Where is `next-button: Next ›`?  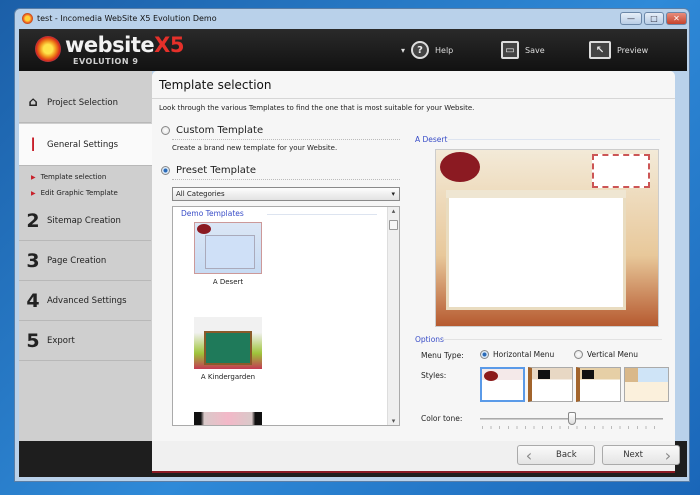 next-button: Next › is located at coordinates (641, 455).